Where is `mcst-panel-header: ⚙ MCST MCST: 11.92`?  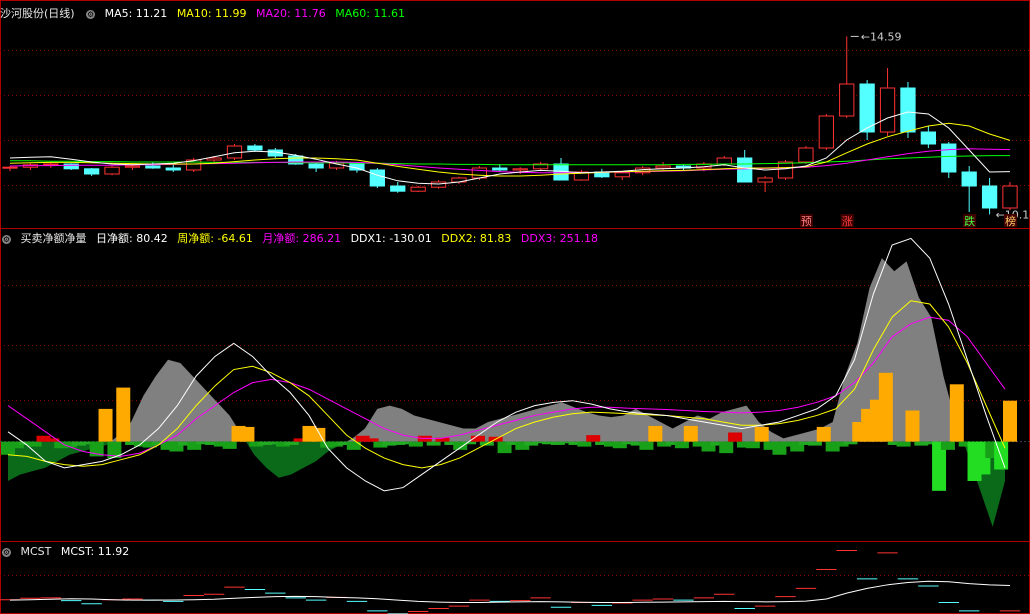
mcst-panel-header: ⚙ MCST MCST: 11.92 is located at coordinates (67, 552).